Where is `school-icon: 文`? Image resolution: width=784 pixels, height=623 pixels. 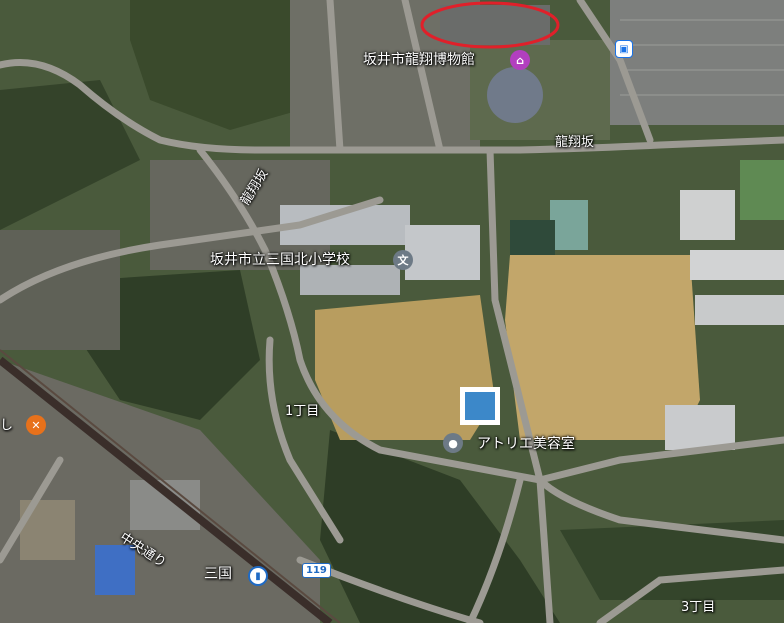
school-icon: 文 is located at coordinates (403, 260).